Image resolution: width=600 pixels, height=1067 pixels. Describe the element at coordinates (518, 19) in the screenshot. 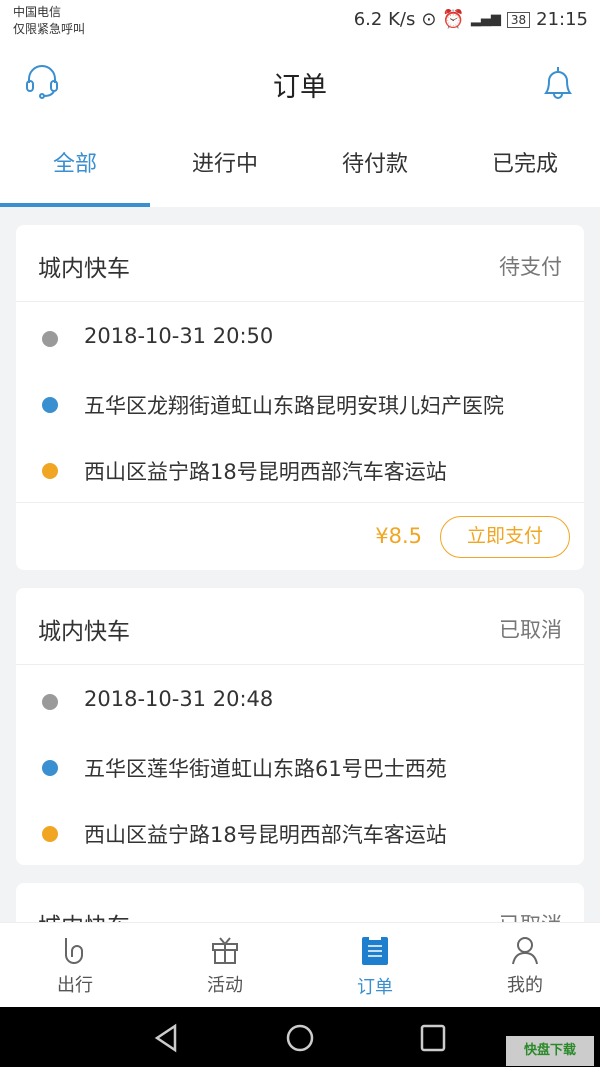

I see `battery-icon: 38` at that location.